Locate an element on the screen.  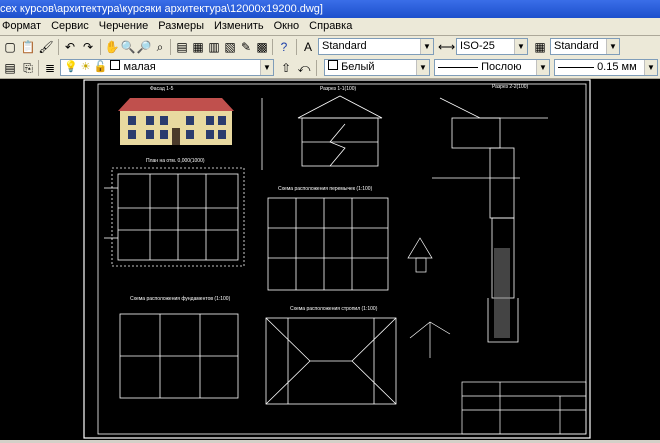
color-swatch is located at coordinates (333, 65).